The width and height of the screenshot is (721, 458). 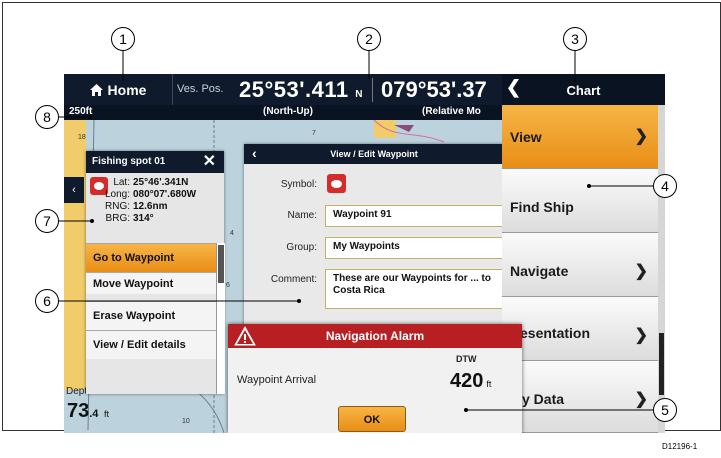 What do you see at coordinates (123, 39) in the screenshot?
I see `callout-1: 1` at bounding box center [123, 39].